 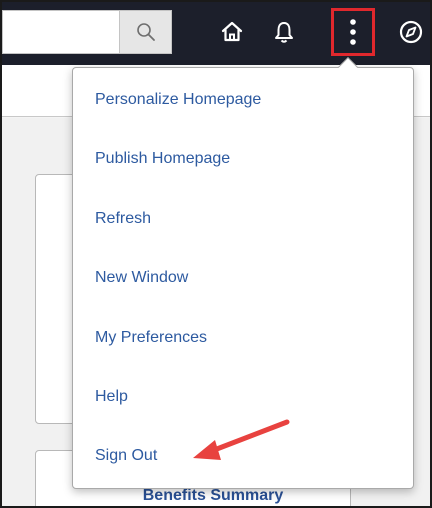 I want to click on search-icon, so click(x=145, y=32).